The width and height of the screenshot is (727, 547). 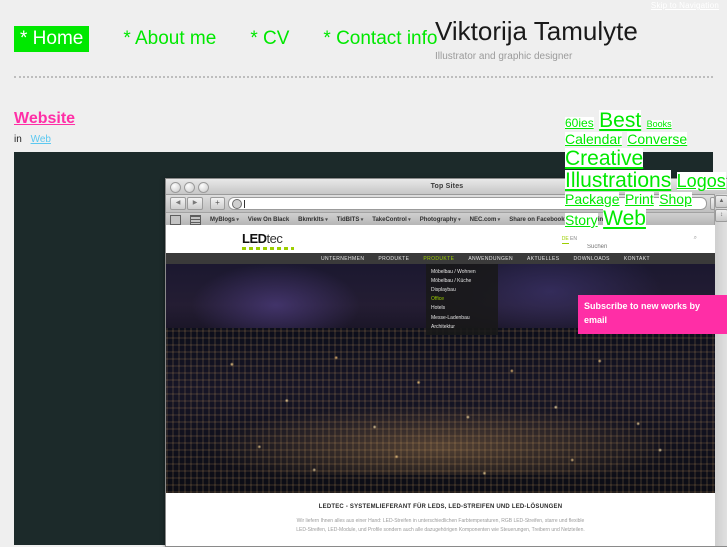 I want to click on language-de: DE, so click(x=565, y=240).